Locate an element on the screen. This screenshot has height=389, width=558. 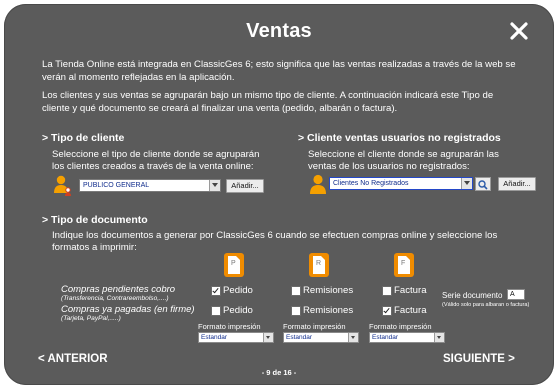
format-select-pedido-value: Estandar is located at coordinates (214, 337).